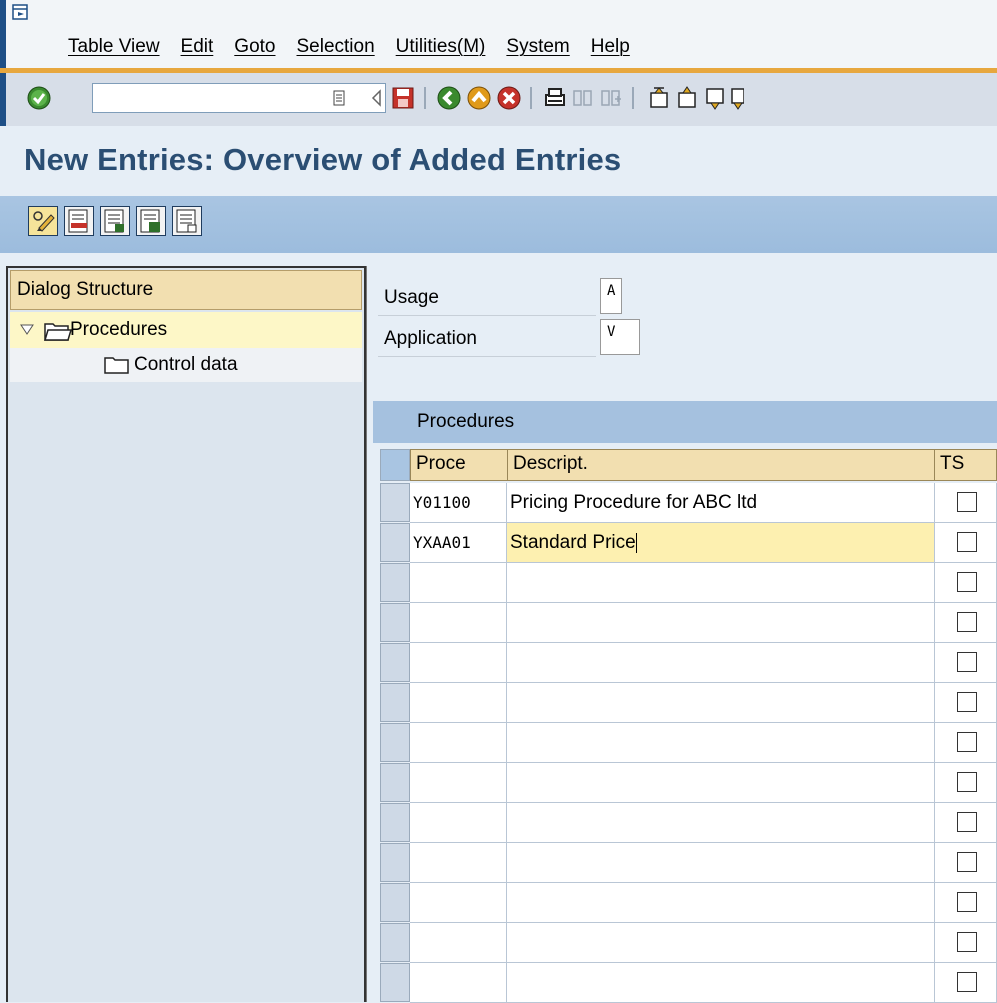 This screenshot has width=997, height=1003. Describe the element at coordinates (114, 47) in the screenshot. I see `menu-table-view: Table View` at that location.